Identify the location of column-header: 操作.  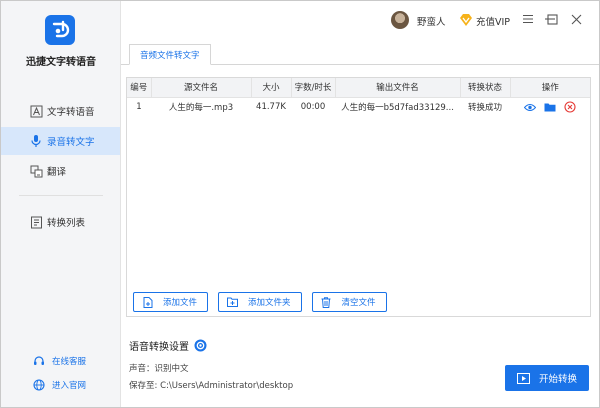
(550, 88).